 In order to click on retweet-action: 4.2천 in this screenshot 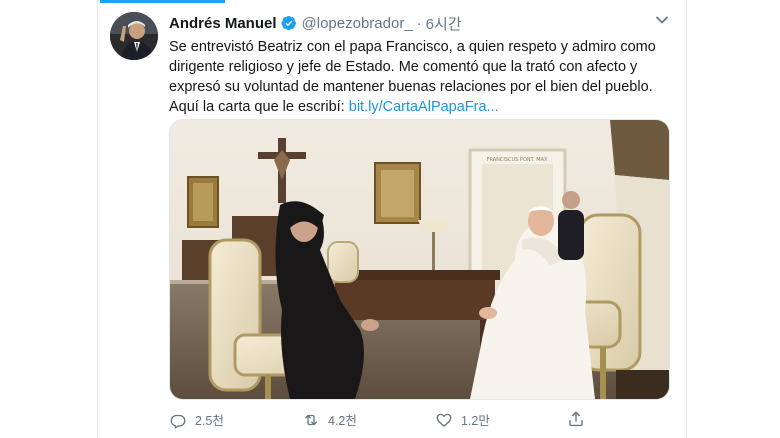, I will do `click(329, 419)`.